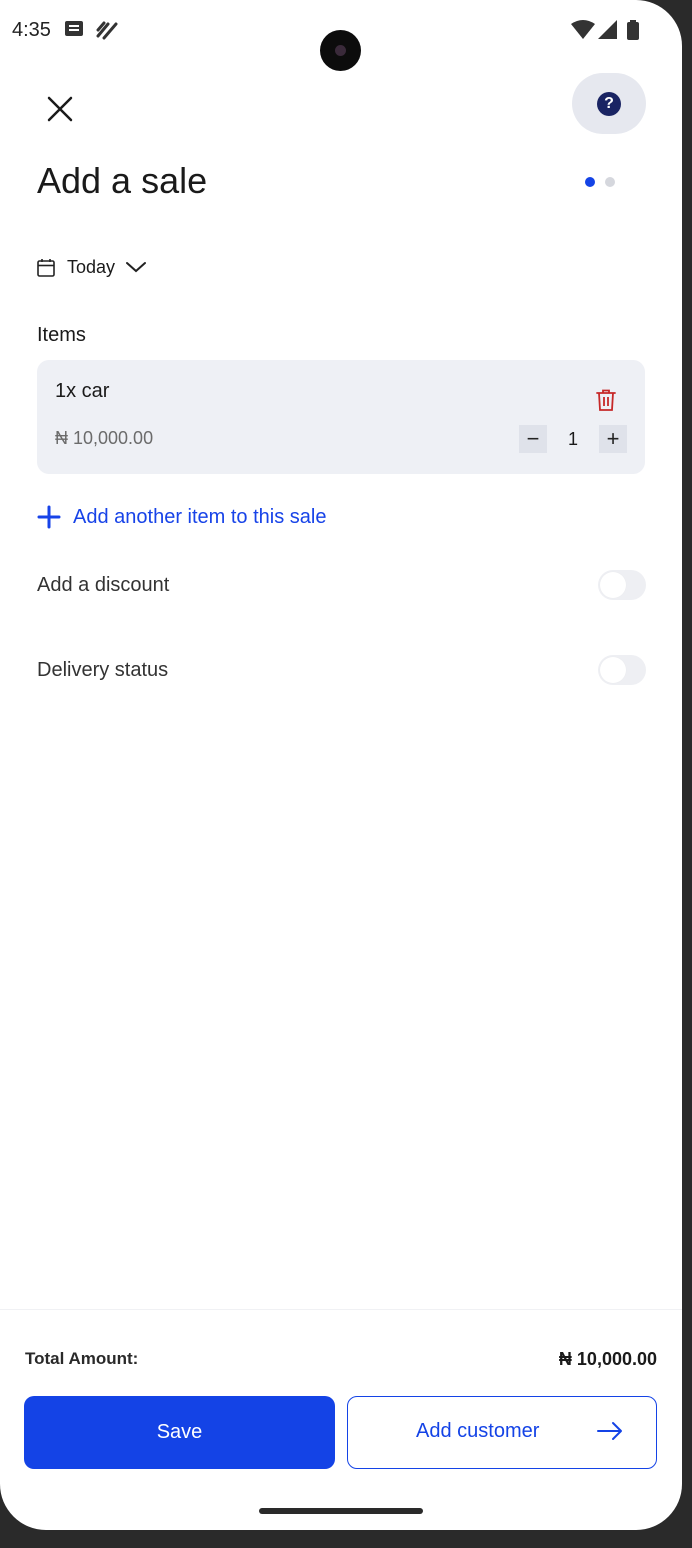  I want to click on date-picker: Today, so click(92, 267).